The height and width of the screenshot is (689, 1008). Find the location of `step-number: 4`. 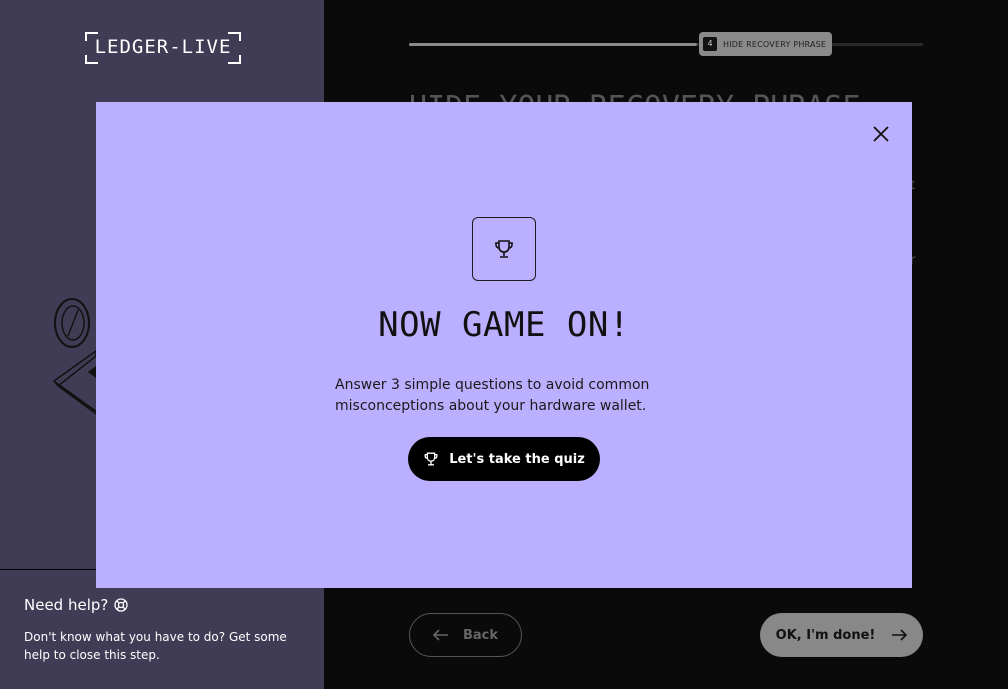

step-number: 4 is located at coordinates (710, 44).